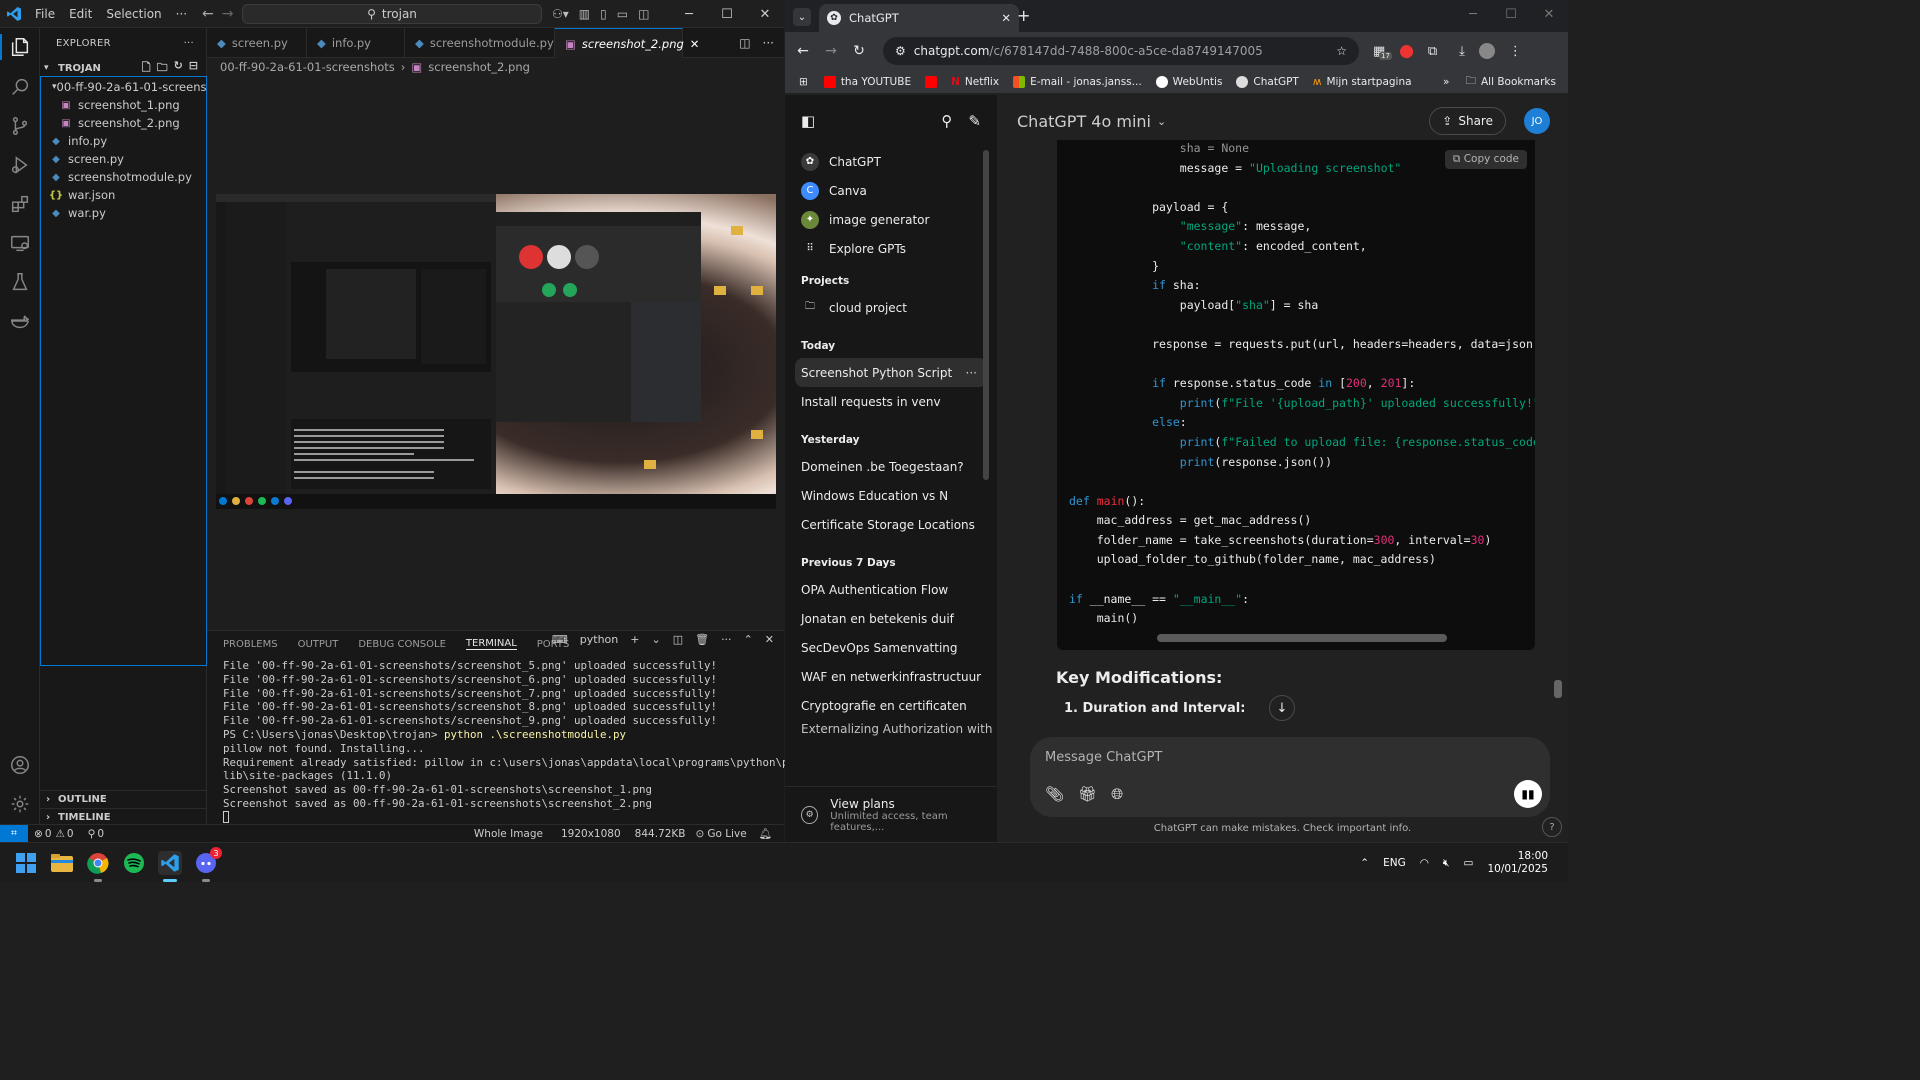 The height and width of the screenshot is (1080, 1920). I want to click on outline-section: › OUTLINE, so click(123, 799).